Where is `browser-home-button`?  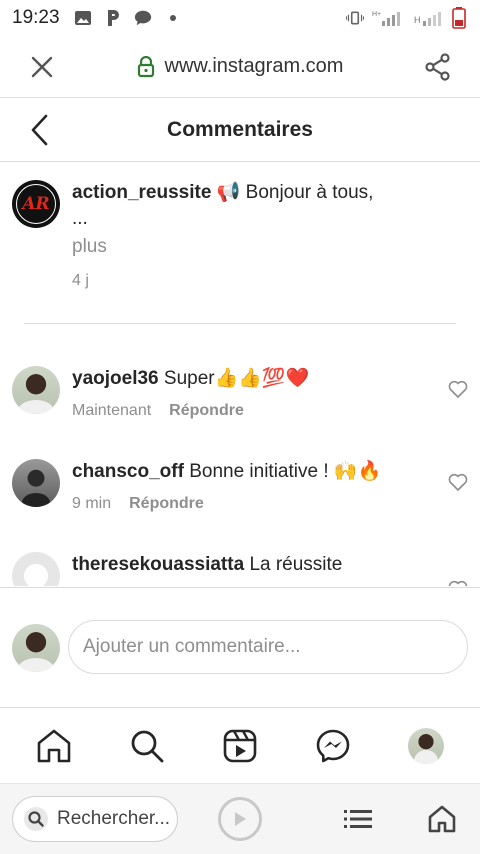
browser-home-button is located at coordinates (442, 819).